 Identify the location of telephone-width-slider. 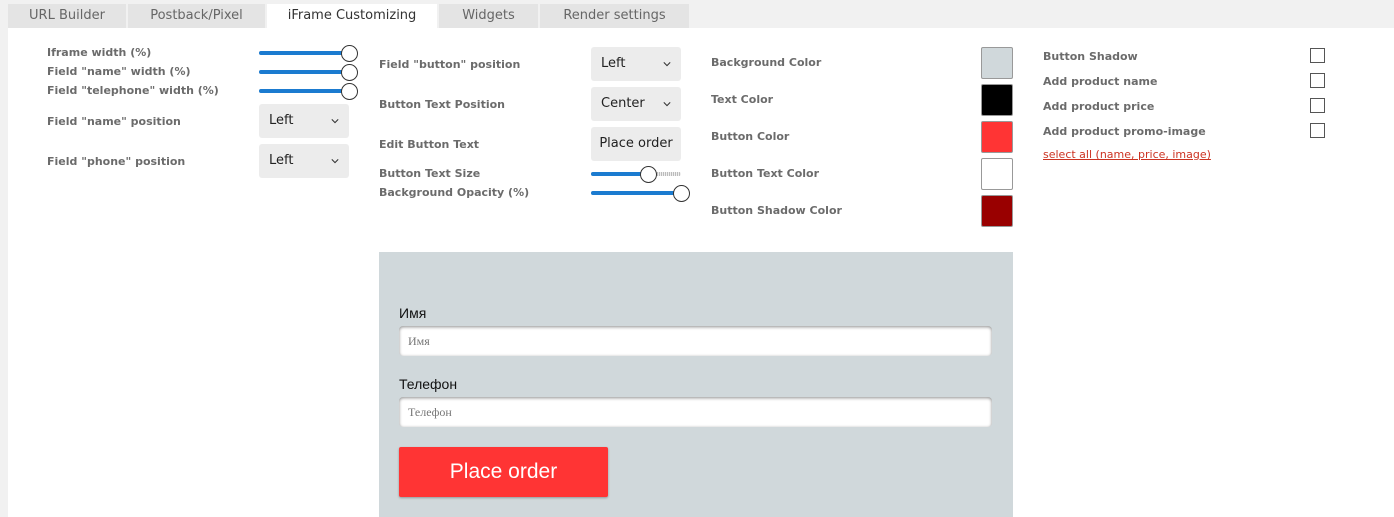
(308, 91).